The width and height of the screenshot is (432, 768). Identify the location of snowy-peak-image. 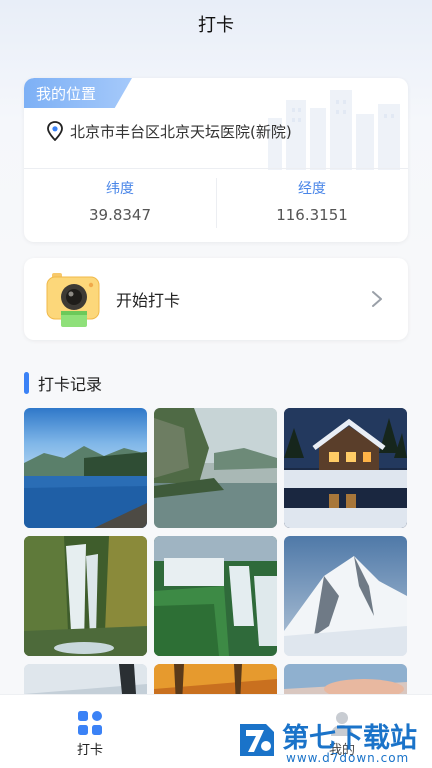
(345, 596).